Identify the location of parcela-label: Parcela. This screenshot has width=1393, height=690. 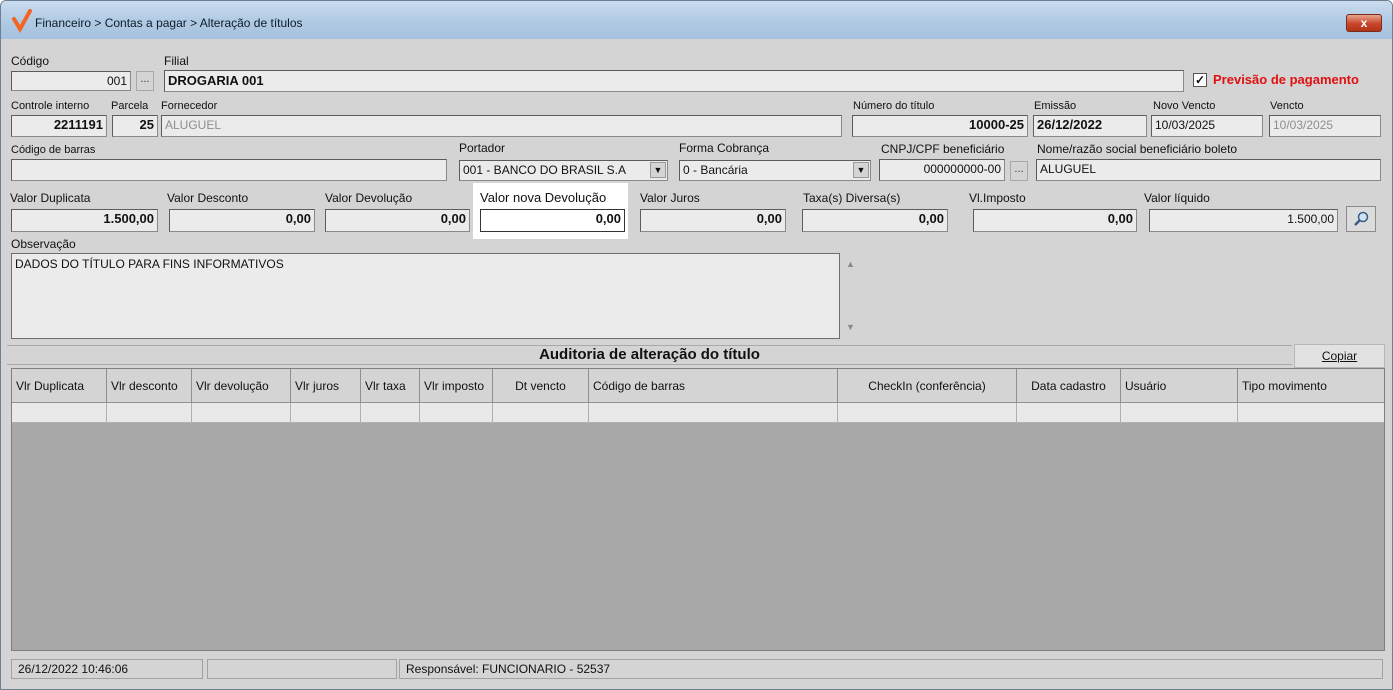
(130, 106).